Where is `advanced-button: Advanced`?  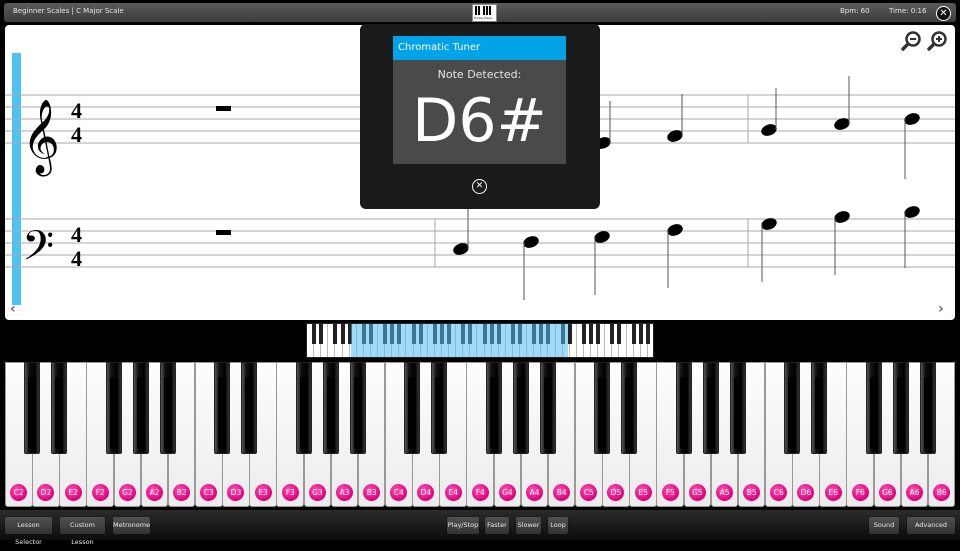 advanced-button: Advanced is located at coordinates (931, 525).